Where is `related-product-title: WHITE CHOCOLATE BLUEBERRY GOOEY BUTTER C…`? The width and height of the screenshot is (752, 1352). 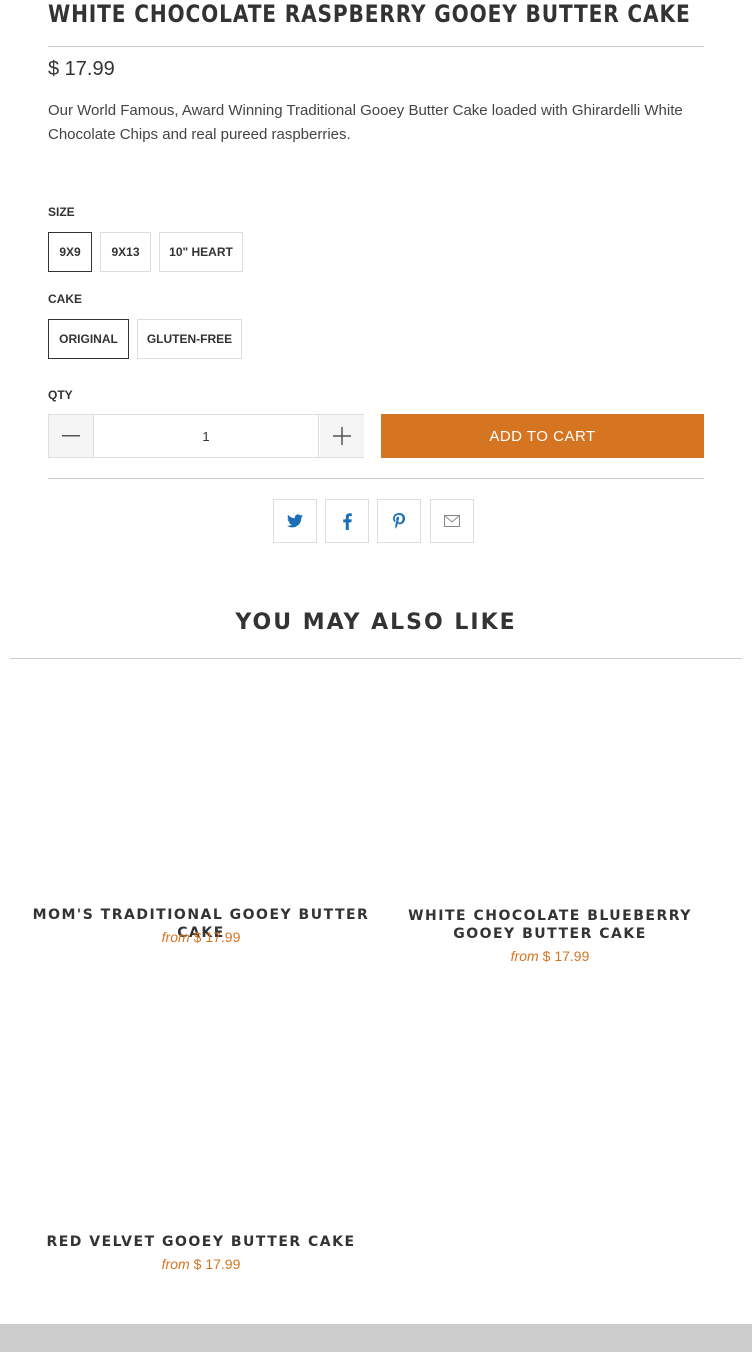 related-product-title: WHITE CHOCOLATE BLUEBERRY GOOEY BUTTER C… is located at coordinates (550, 925).